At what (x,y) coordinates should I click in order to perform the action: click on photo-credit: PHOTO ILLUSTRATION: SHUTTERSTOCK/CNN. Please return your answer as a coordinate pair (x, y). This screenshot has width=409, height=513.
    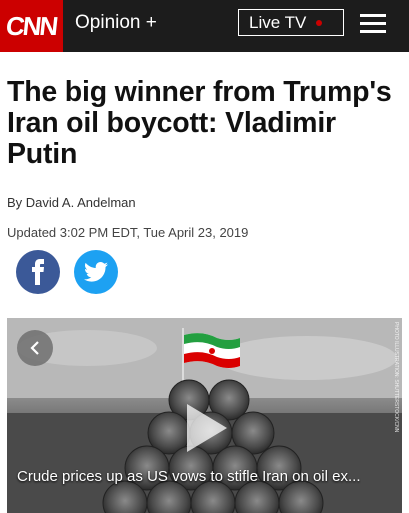
    Looking at the image, I should click on (396, 377).